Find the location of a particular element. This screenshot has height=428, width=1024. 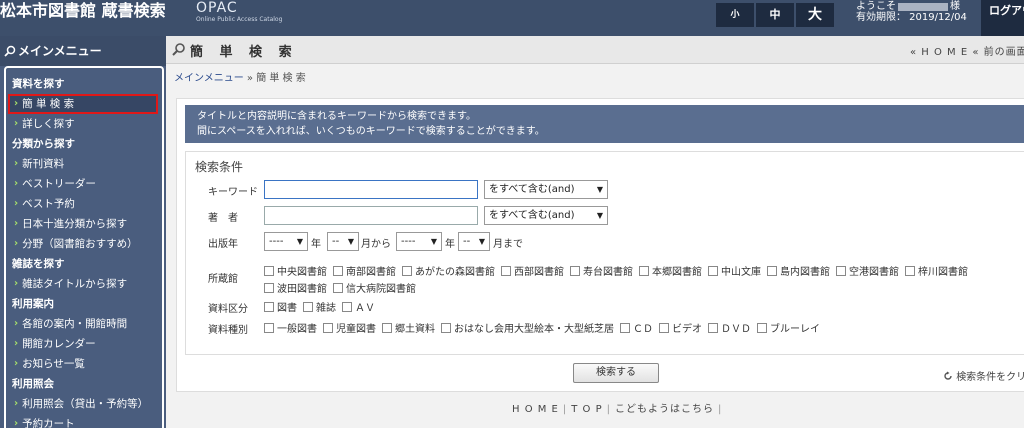

material-class-checkbox: ＡＶ is located at coordinates (358, 306).